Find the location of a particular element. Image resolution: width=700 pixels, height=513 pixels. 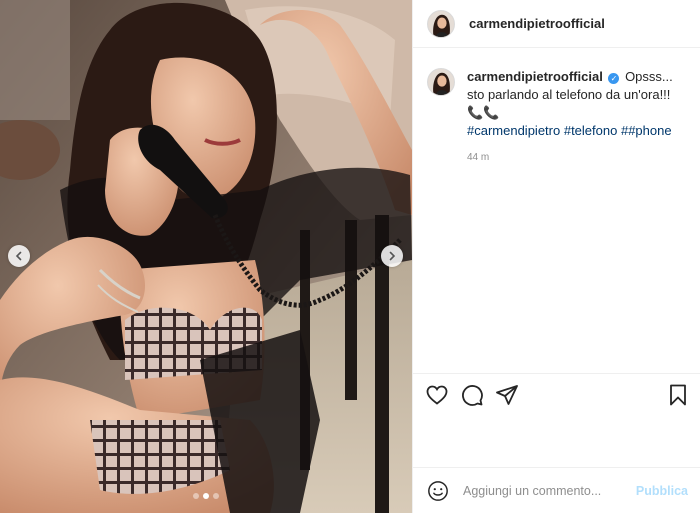

emoji-button is located at coordinates (438, 491).